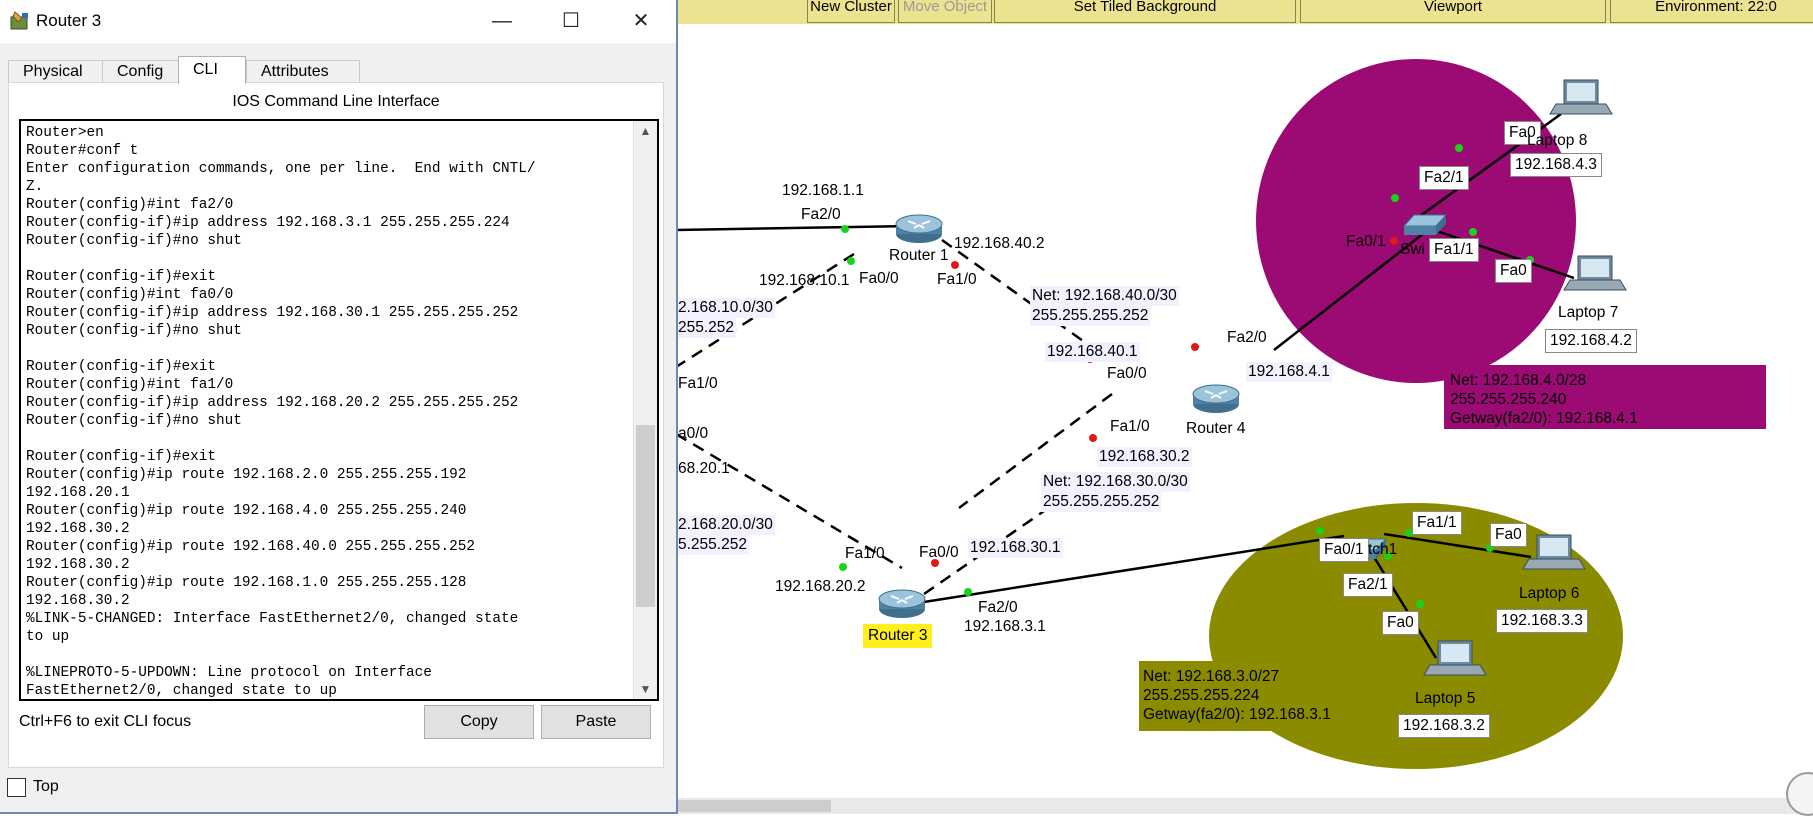 The width and height of the screenshot is (1813, 816). What do you see at coordinates (1549, 594) in the screenshot?
I see `laptop-6-label: Laptop 6` at bounding box center [1549, 594].